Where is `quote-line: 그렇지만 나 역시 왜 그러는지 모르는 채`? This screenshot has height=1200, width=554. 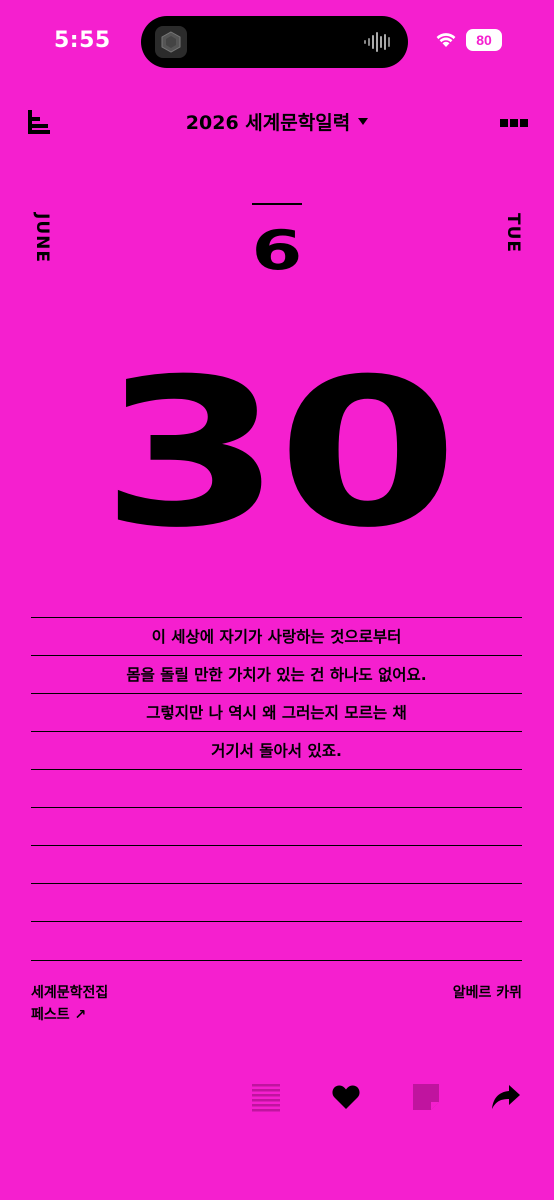
quote-line: 그렇지만 나 역시 왜 그러는지 모르는 채 is located at coordinates (276, 712).